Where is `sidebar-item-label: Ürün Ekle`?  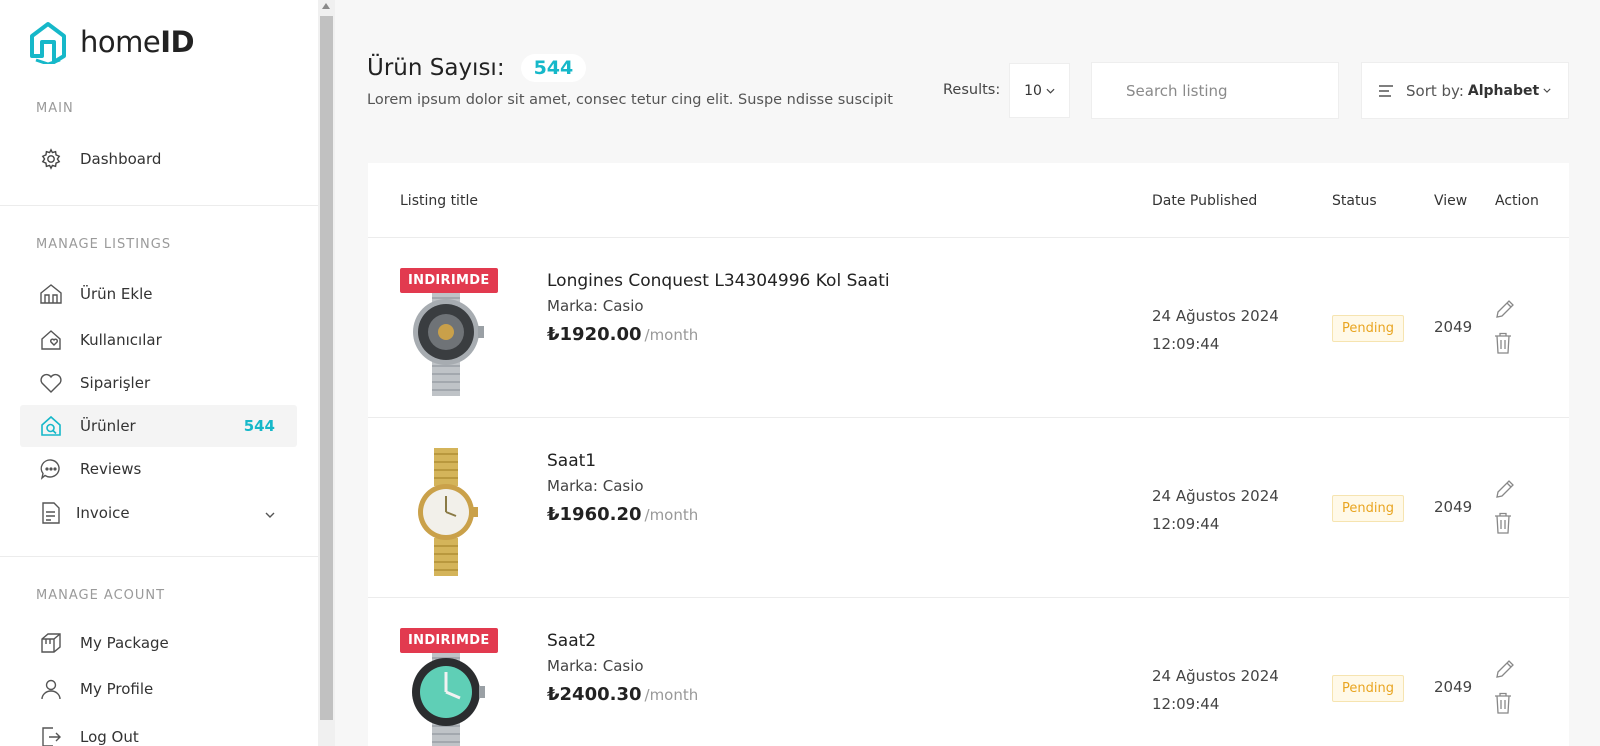
sidebar-item-label: Ürün Ekle is located at coordinates (116, 294).